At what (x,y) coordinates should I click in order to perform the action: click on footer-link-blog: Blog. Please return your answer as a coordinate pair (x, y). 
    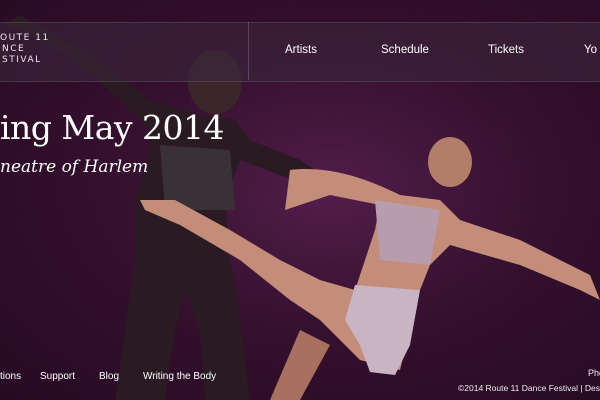
    Looking at the image, I should click on (109, 376).